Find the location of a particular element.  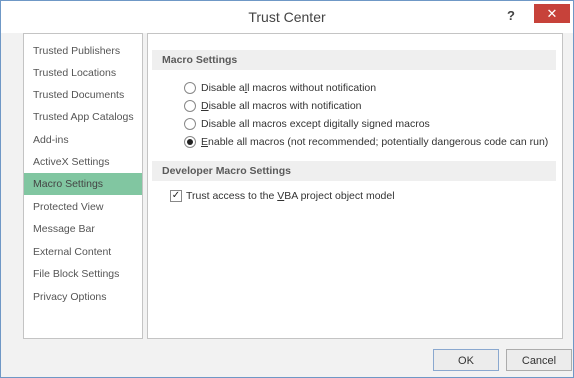

dialog-title: Trust Center is located at coordinates (287, 17).